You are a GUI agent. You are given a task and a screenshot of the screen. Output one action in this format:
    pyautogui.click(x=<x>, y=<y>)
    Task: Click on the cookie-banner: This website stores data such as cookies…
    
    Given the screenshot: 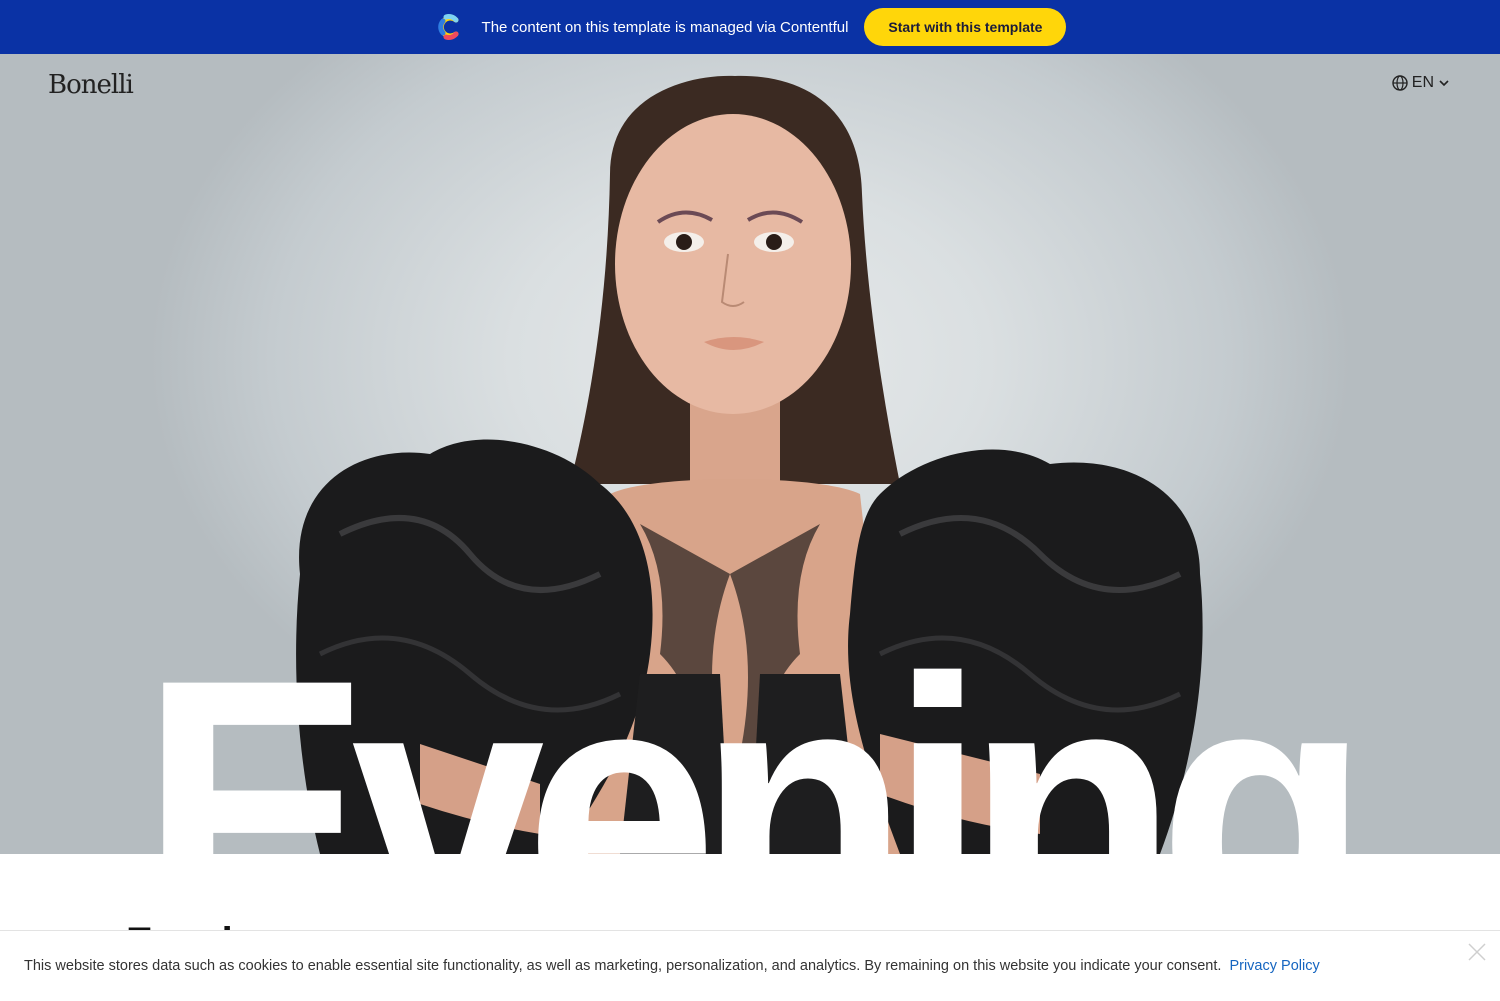 What is the action you would take?
    pyautogui.click(x=750, y=965)
    